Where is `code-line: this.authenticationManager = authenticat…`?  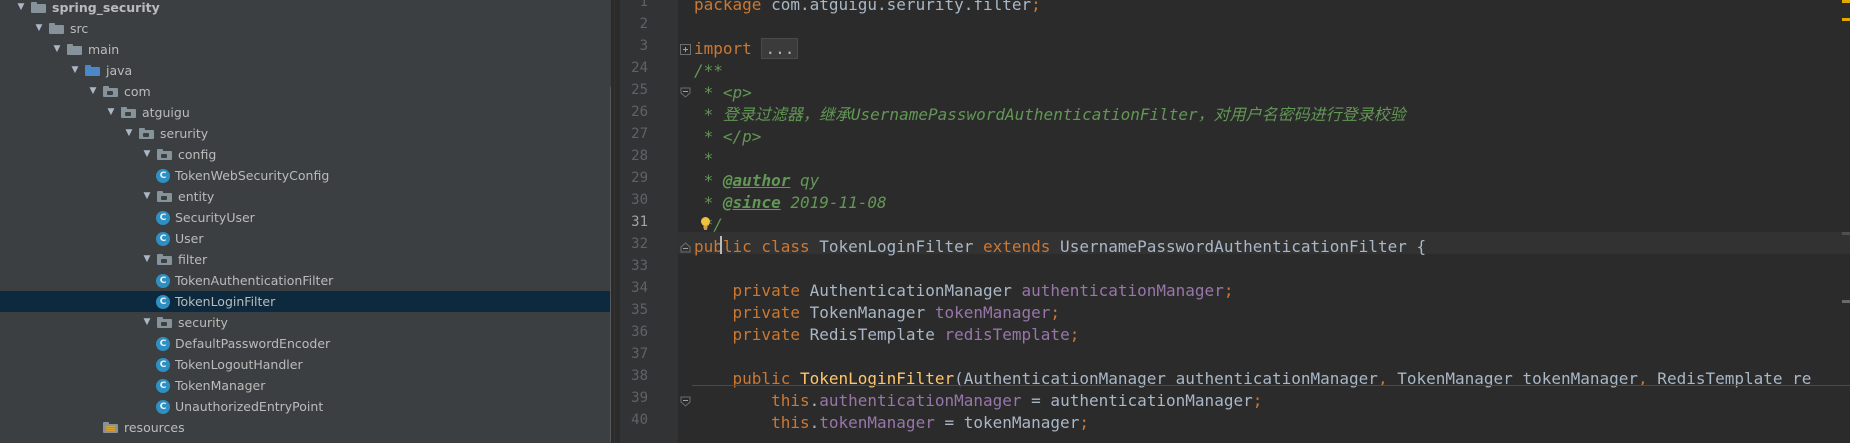
code-line: this.authenticationManager = authenticat… is located at coordinates (978, 401).